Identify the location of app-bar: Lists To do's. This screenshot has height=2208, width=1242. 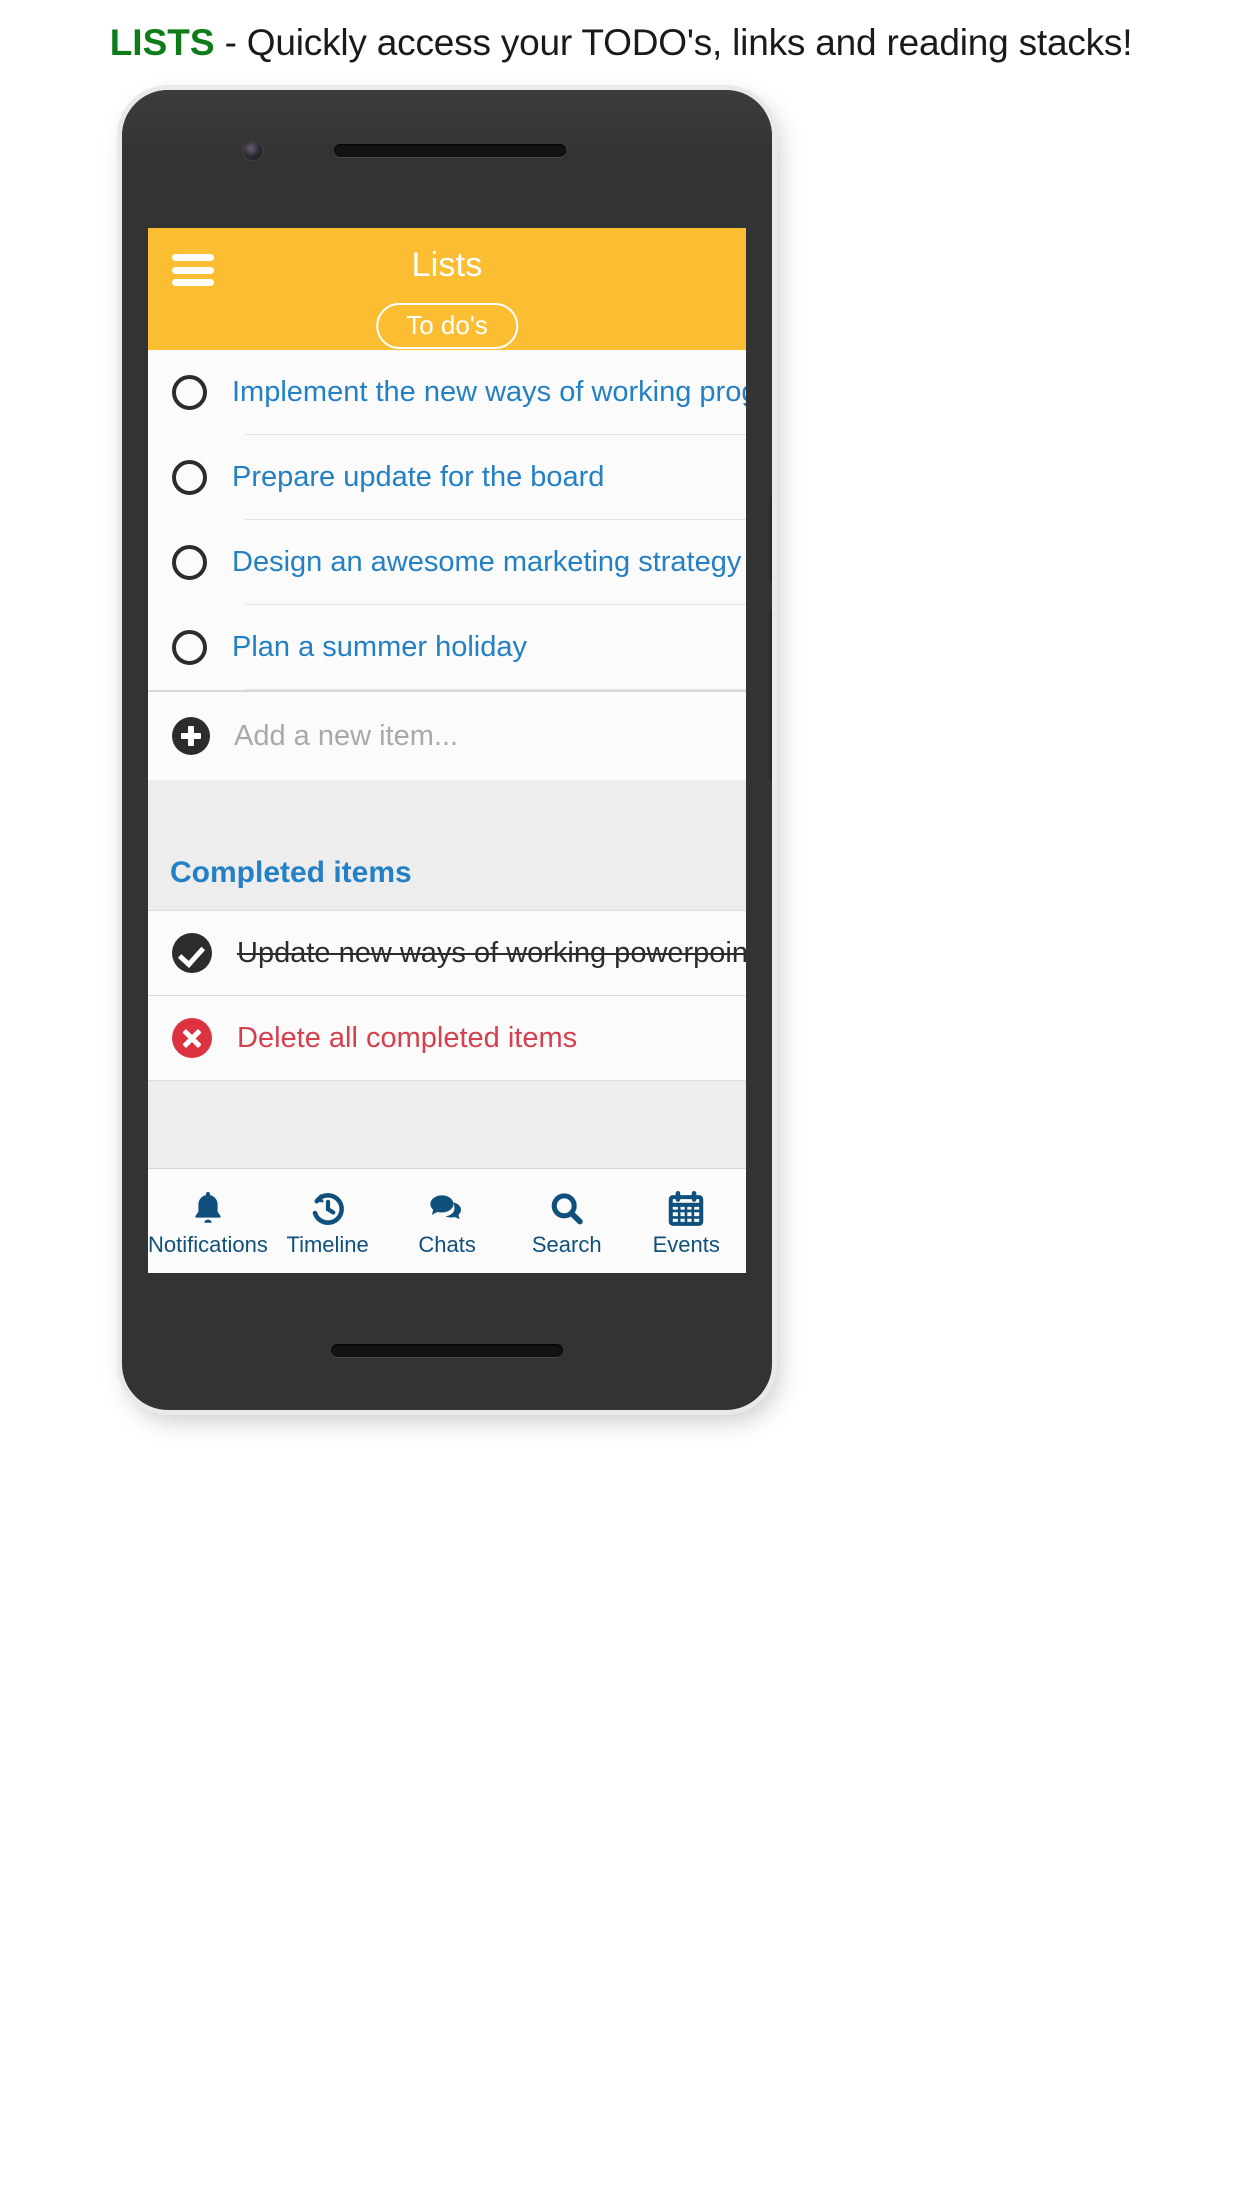
(447, 289).